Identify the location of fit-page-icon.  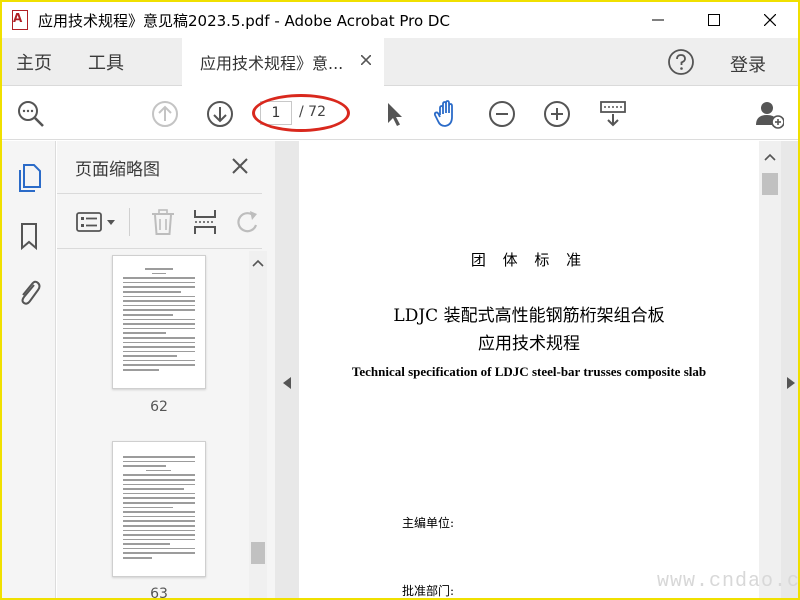
(613, 114).